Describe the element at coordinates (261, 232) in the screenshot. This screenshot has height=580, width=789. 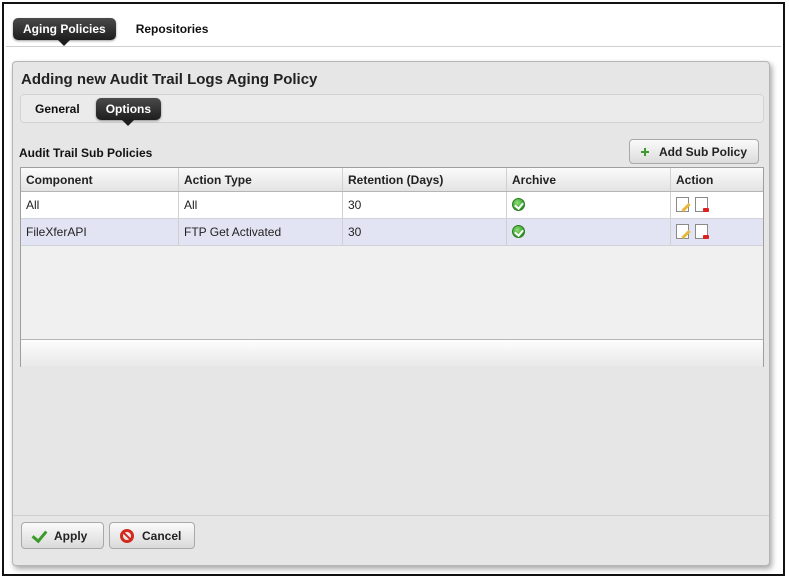
I see `cell-action-type: FTP Get Activated` at that location.